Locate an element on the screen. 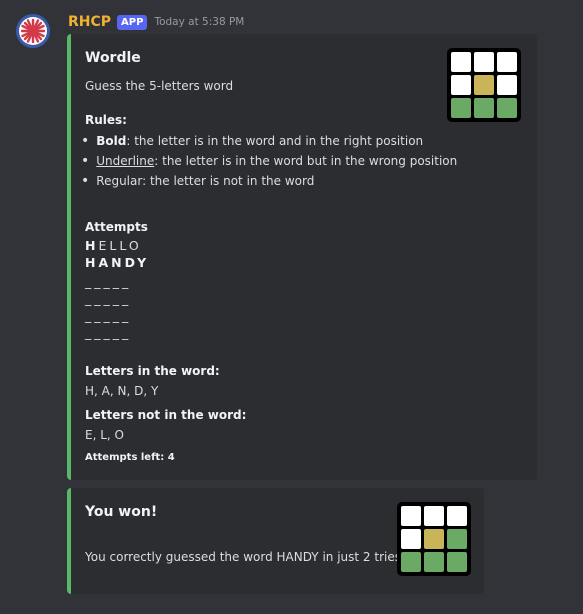 Image resolution: width=583 pixels, height=614 pixels. app-badge: APP is located at coordinates (132, 22).